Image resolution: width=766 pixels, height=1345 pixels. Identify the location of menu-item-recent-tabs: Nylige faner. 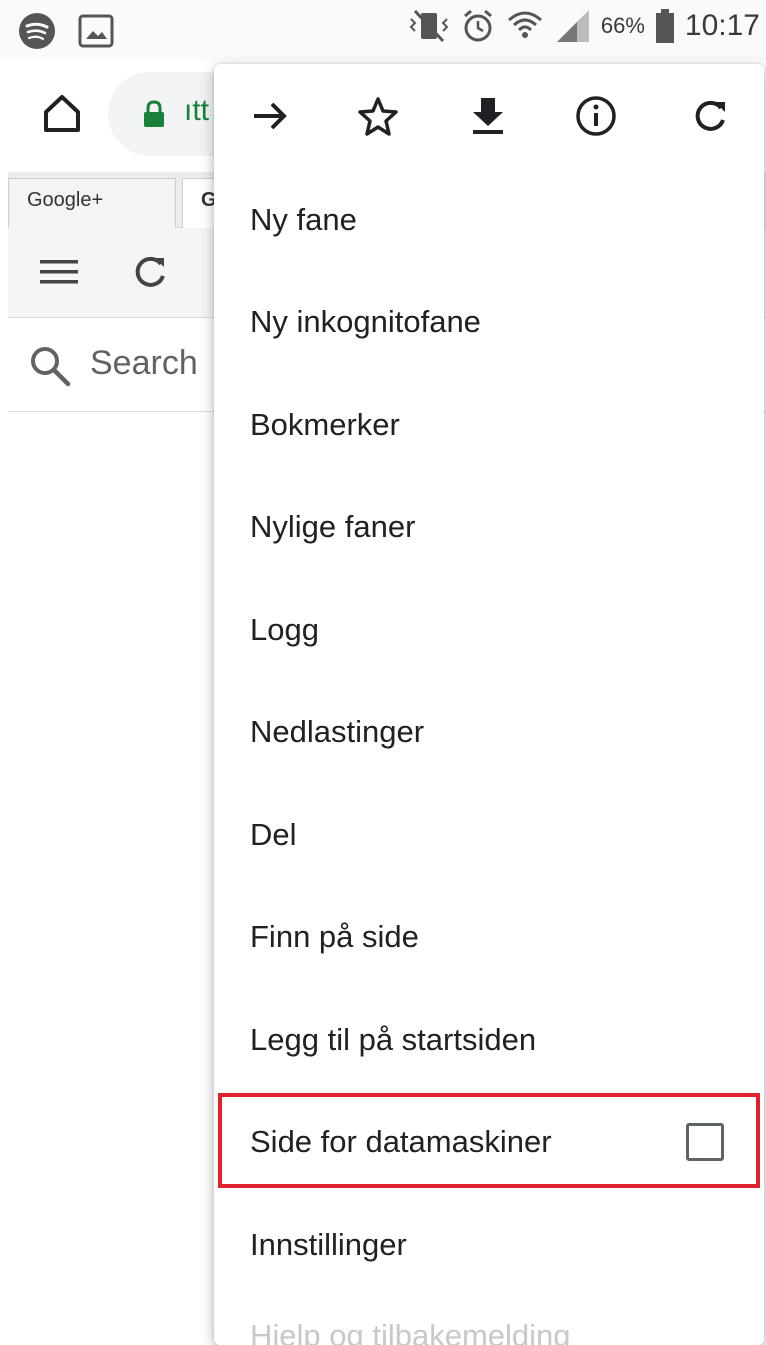
(489, 527).